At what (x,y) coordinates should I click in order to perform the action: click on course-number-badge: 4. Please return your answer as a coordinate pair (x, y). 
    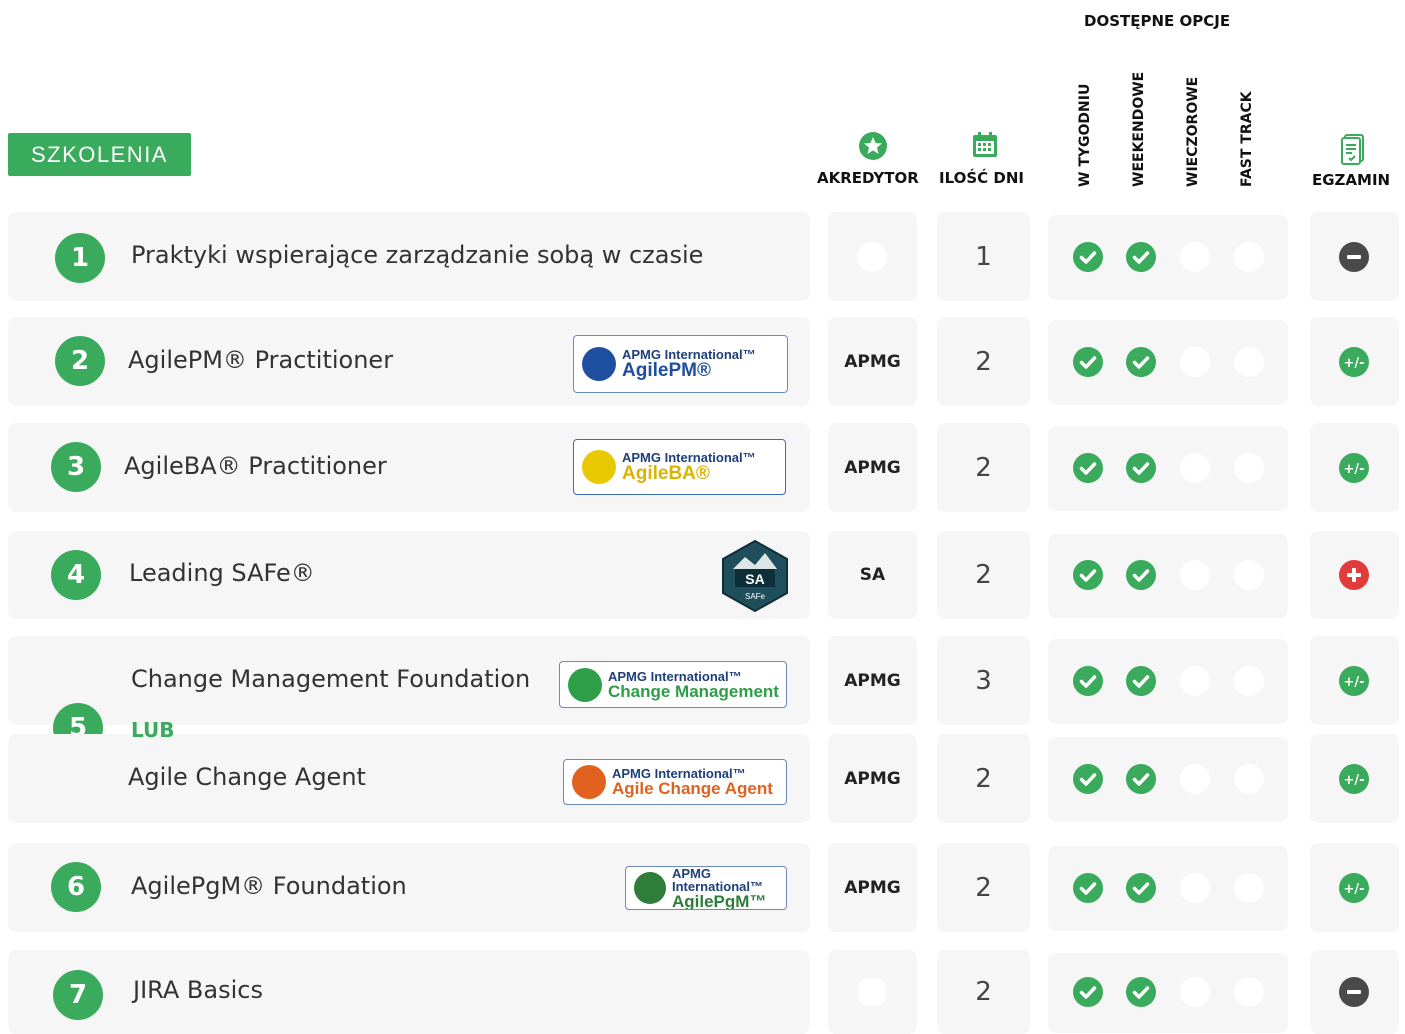
    Looking at the image, I should click on (76, 575).